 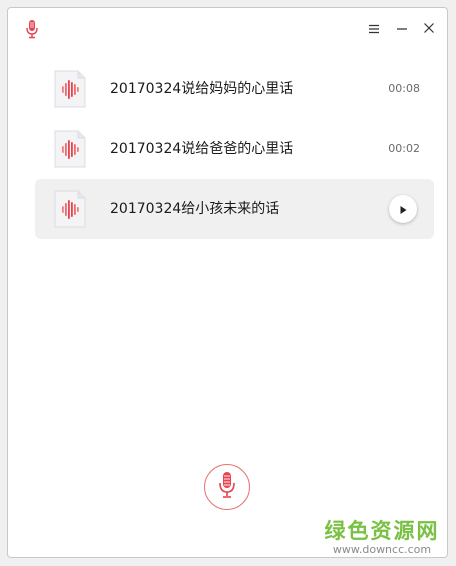 I want to click on menu-button, so click(x=374, y=28).